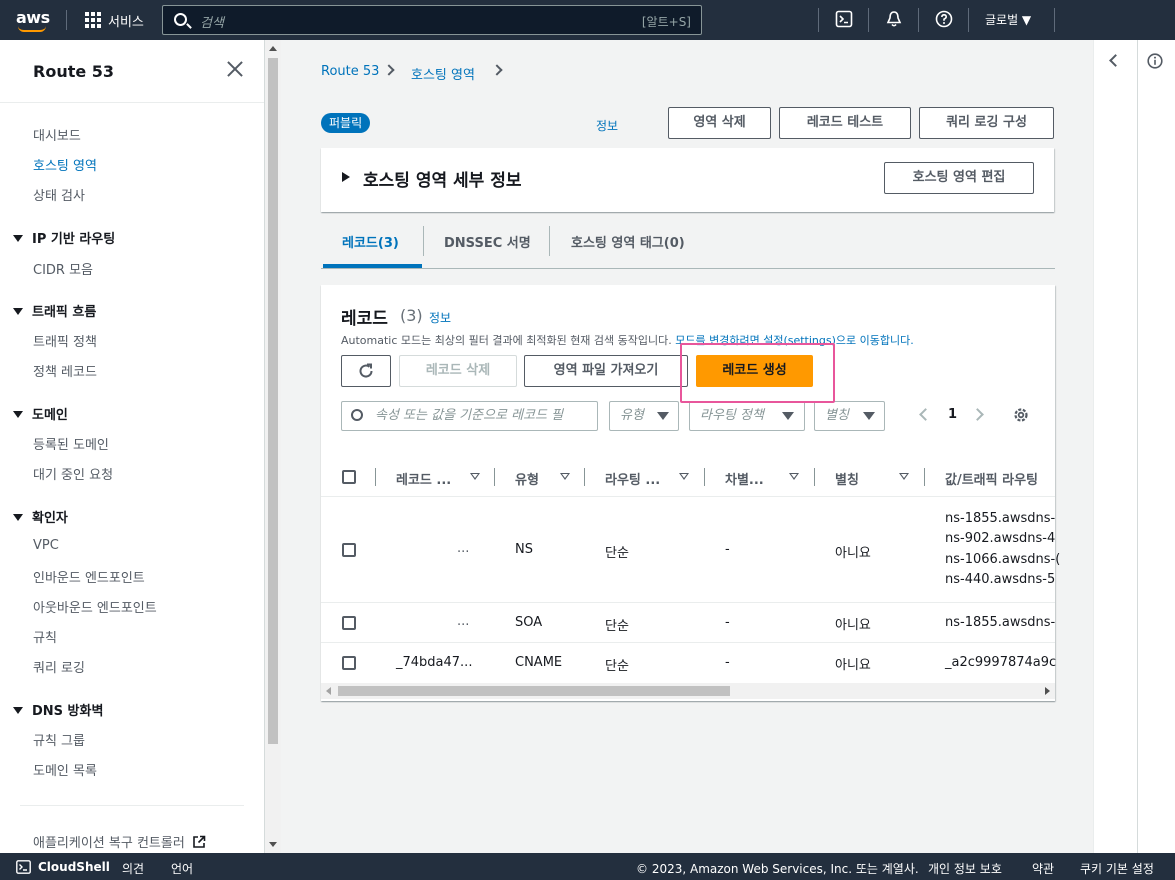  What do you see at coordinates (894, 20) in the screenshot?
I see `notifications-bell-icon` at bounding box center [894, 20].